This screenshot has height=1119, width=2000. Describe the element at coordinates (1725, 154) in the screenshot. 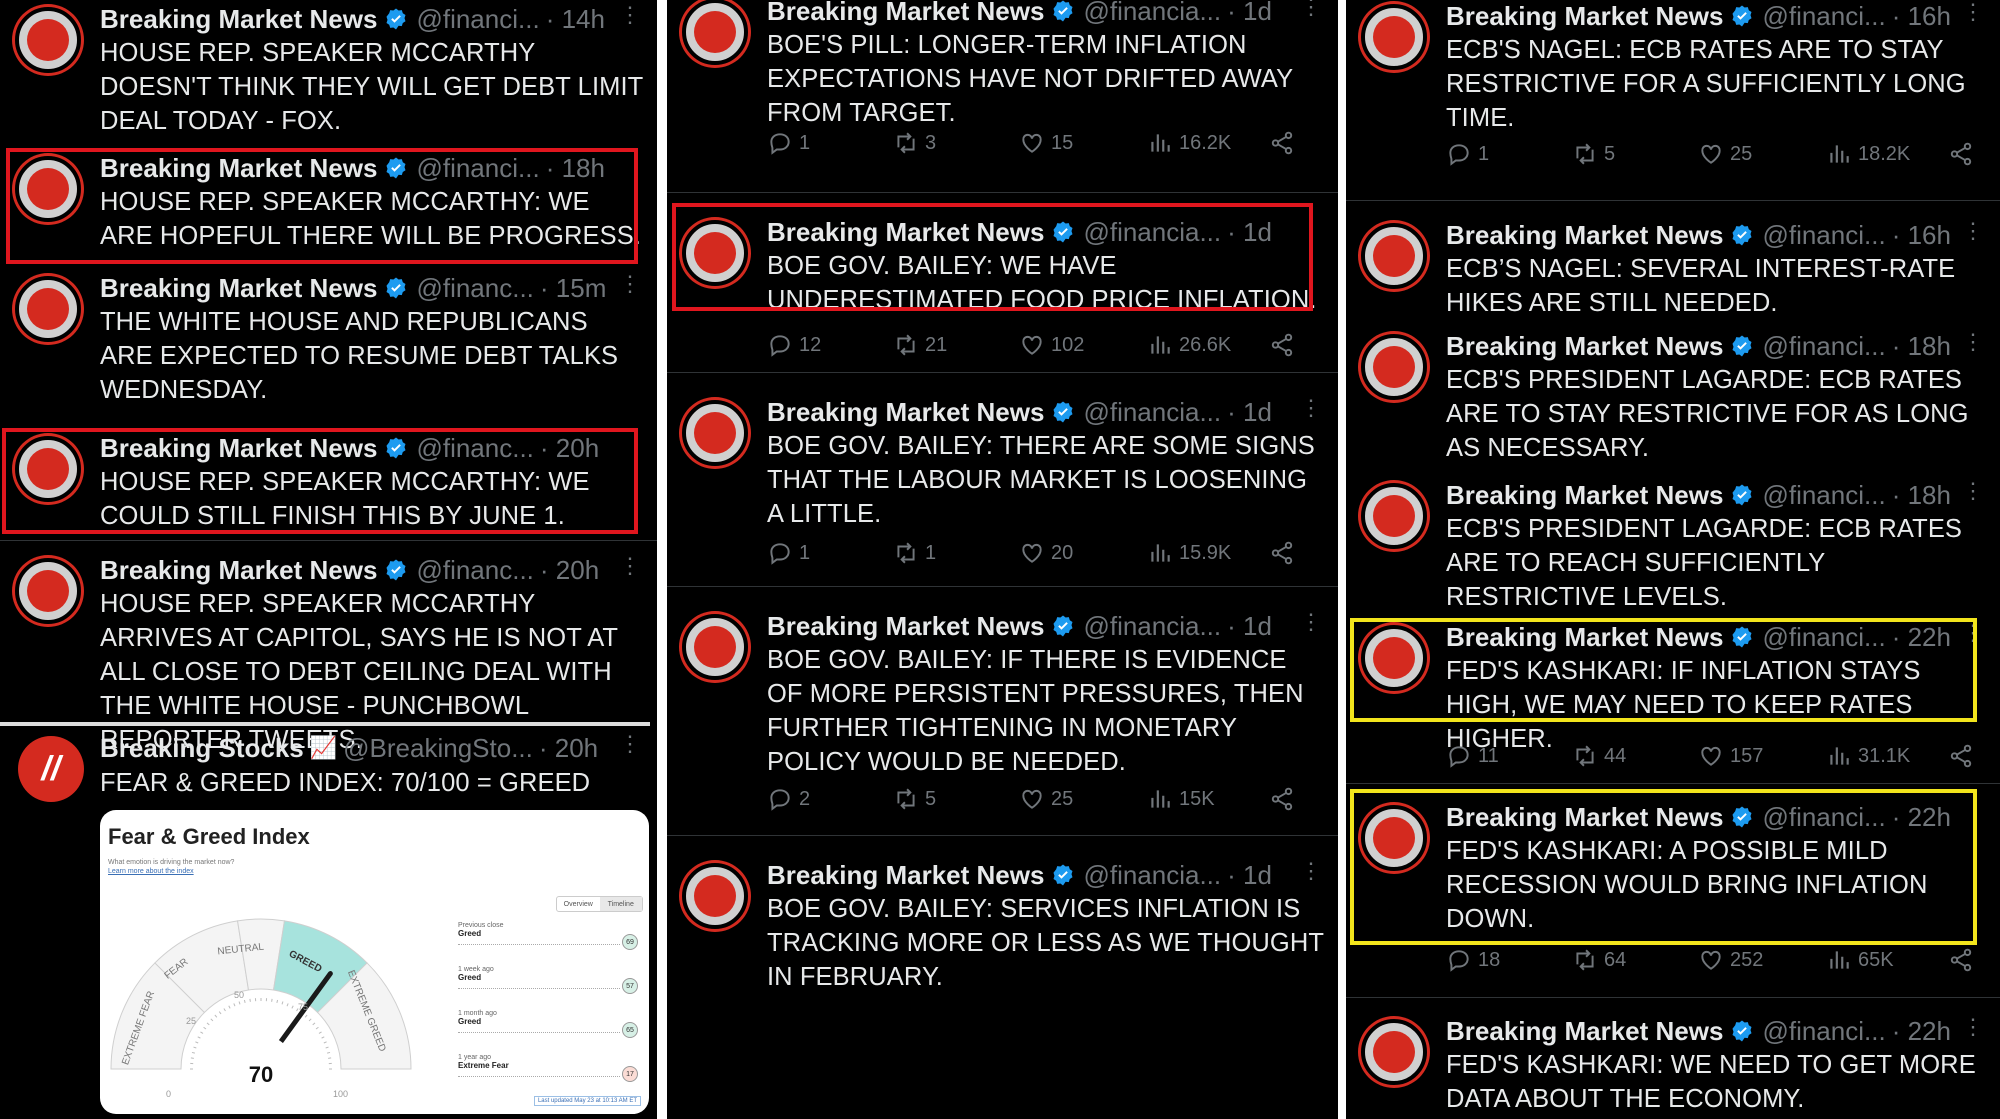

I see `like-button: 25` at that location.